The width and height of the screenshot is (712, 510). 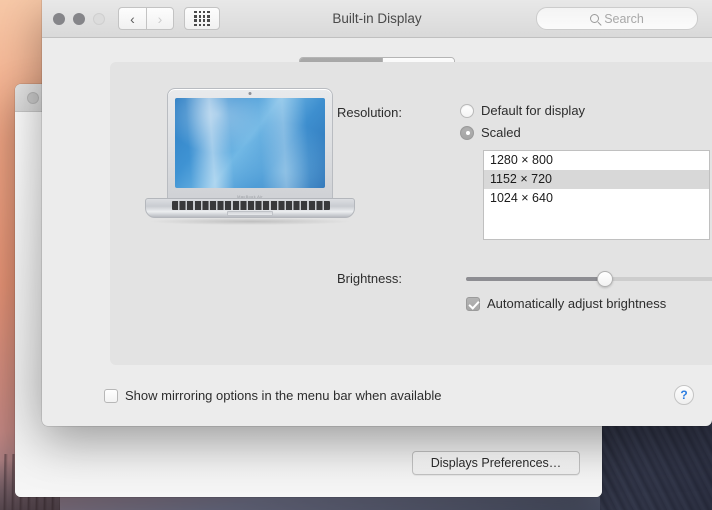 I want to click on radio-scaled-indicator, so click(x=467, y=132).